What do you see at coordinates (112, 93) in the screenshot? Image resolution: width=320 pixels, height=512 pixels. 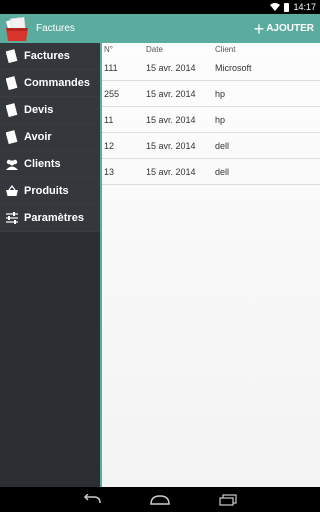 I see `cell-number: 255` at bounding box center [112, 93].